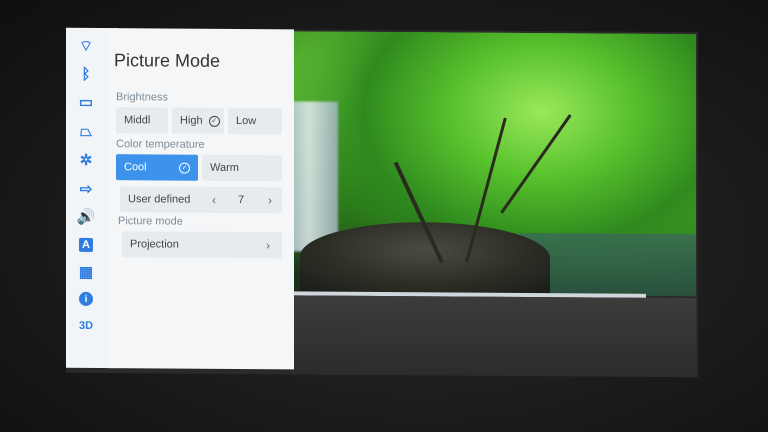  I want to click on bluetooth-icon-glyph: ᛒ, so click(86, 74).